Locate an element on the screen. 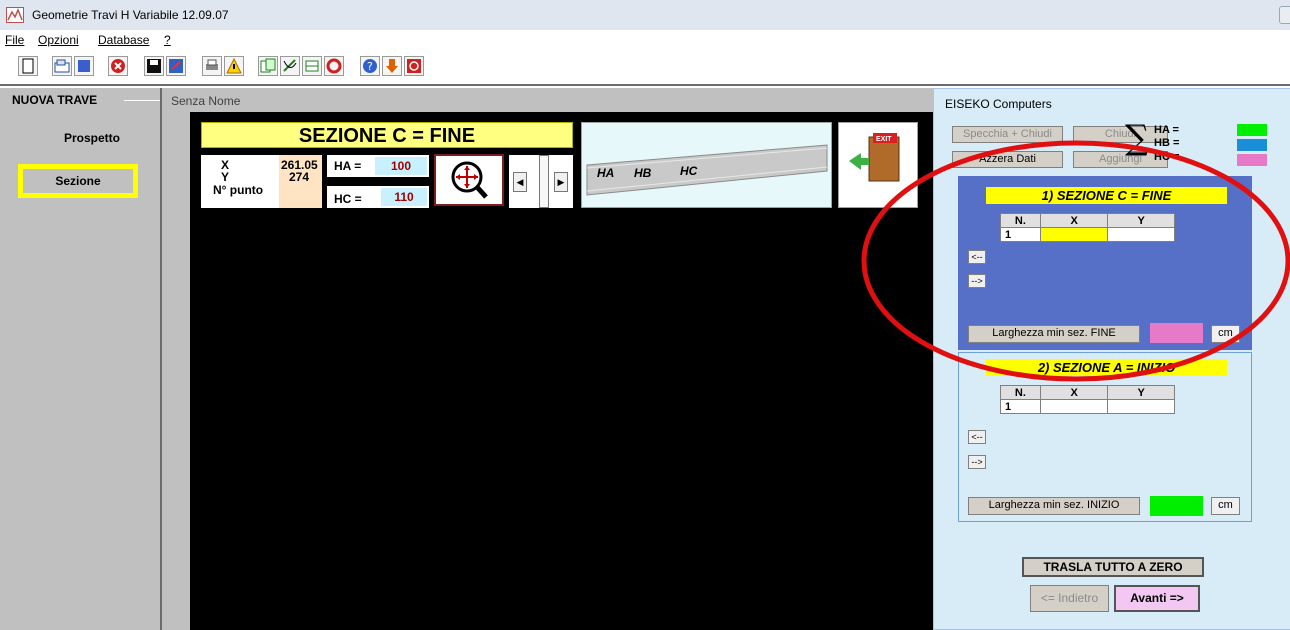 The width and height of the screenshot is (1290, 630). down-arrow-icon is located at coordinates (392, 66).